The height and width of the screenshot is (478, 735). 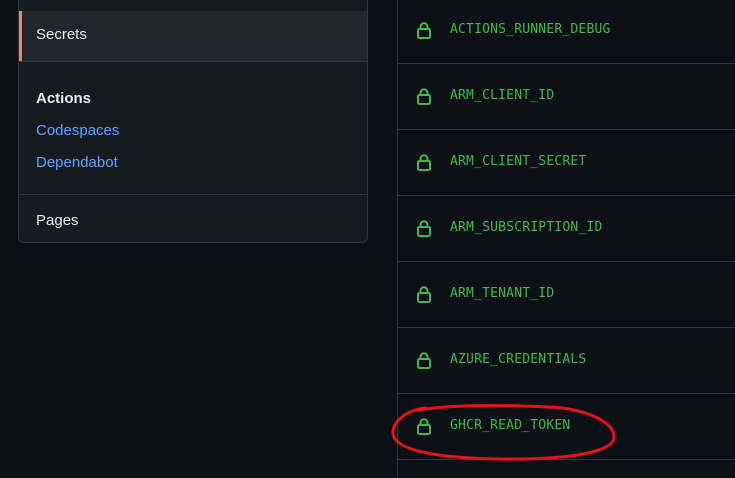 I want to click on secret-name: ARM_CLIENT_ID, so click(x=502, y=95).